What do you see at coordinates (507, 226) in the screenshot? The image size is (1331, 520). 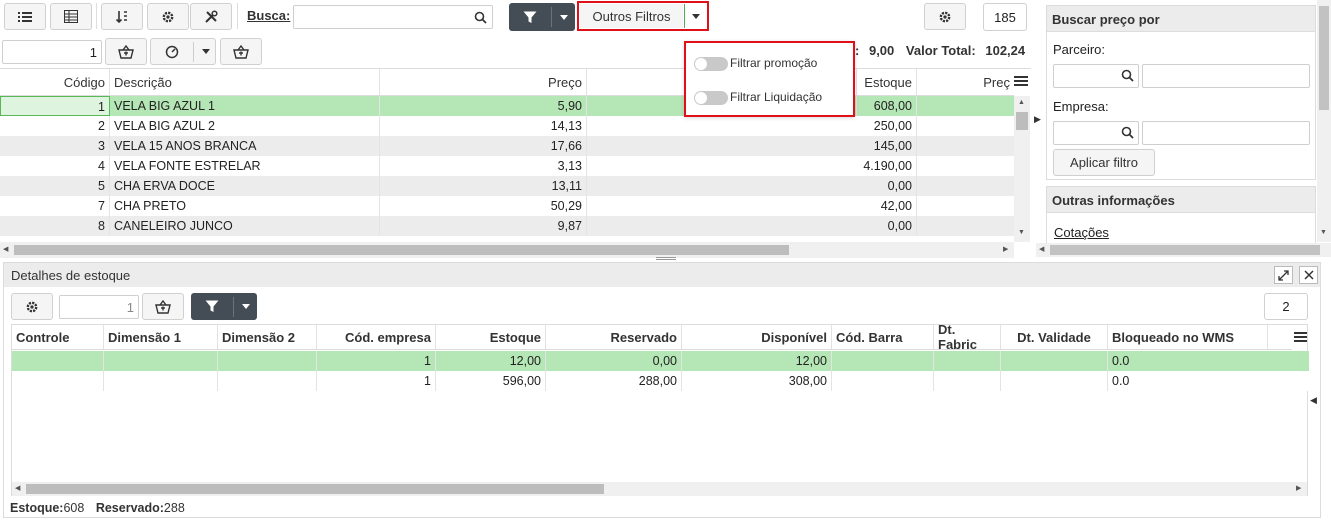 I see `table-row: 8 CANELEIRO JUNCO 9,87 0,00` at bounding box center [507, 226].